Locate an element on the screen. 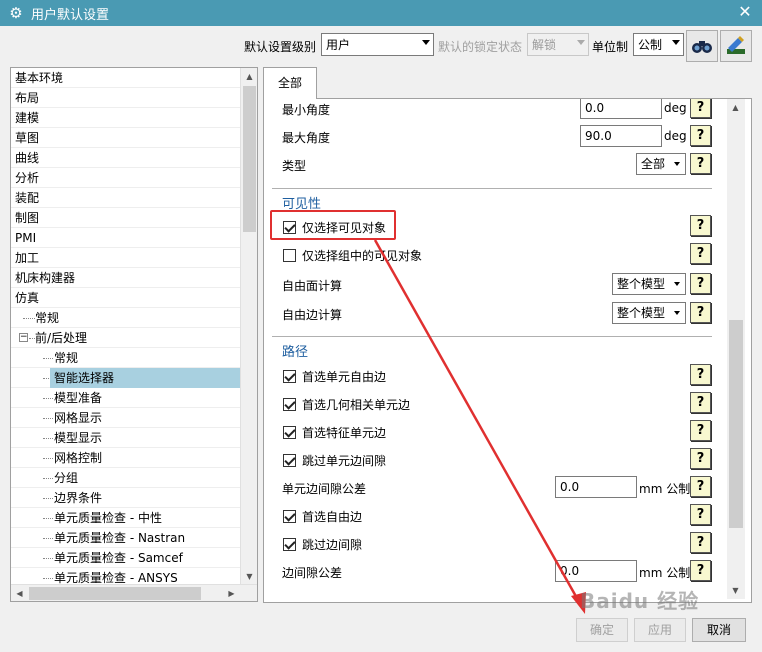 The height and width of the screenshot is (652, 762). min-angle-label: 最小角度 is located at coordinates (306, 110).